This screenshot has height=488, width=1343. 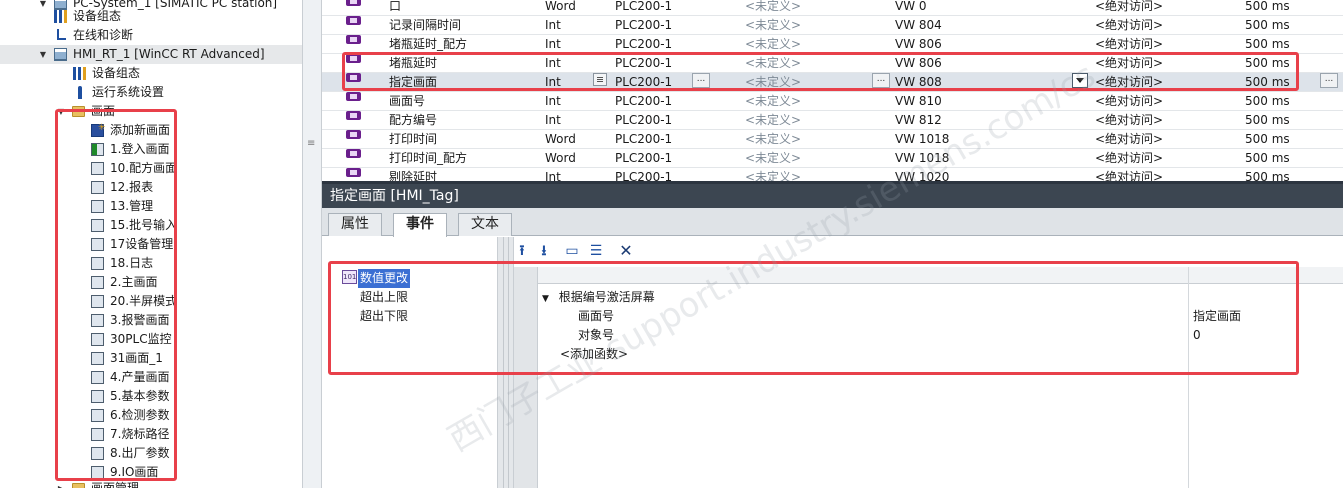 What do you see at coordinates (311, 144) in the screenshot?
I see `splitter-grip-icon: ≡` at bounding box center [311, 144].